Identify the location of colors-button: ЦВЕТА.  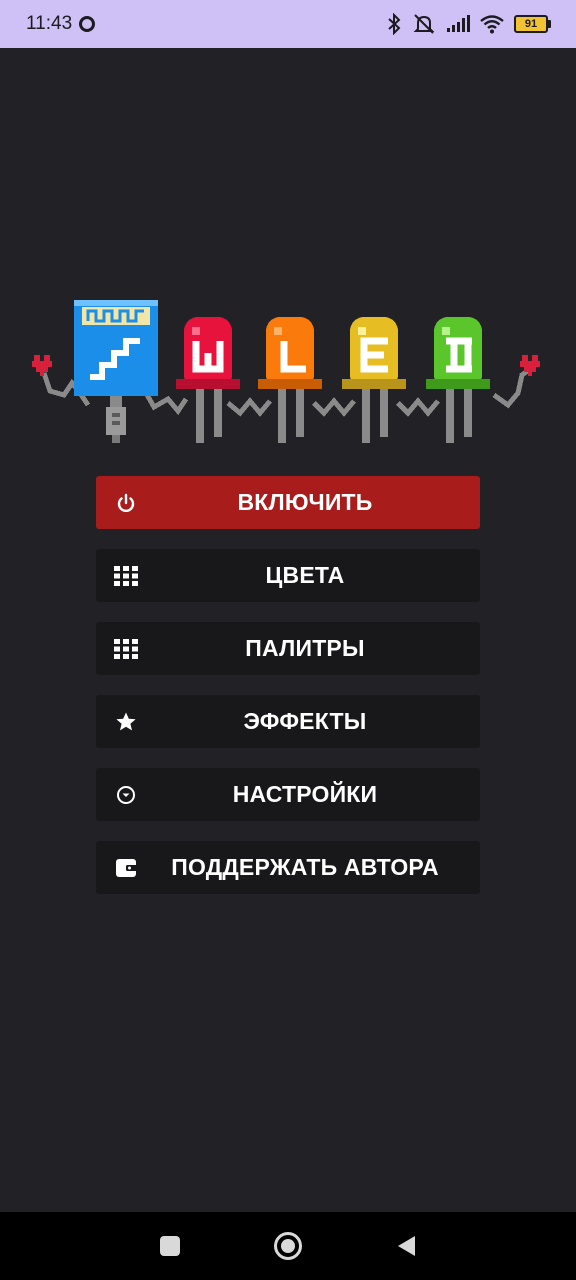
(288, 575).